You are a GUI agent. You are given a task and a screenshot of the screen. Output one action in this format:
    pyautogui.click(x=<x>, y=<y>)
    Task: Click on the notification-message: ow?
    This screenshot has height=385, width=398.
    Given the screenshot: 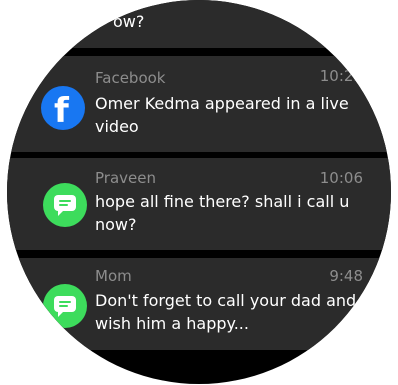 What is the action you would take?
    pyautogui.click(x=129, y=21)
    